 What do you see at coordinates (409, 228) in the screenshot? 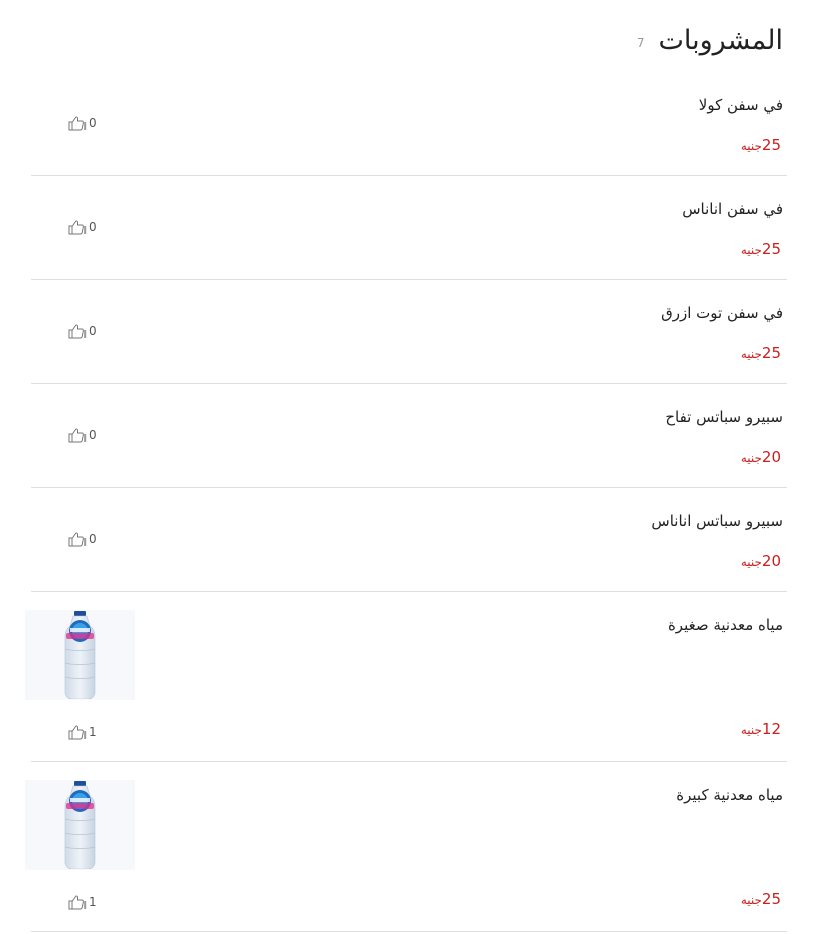
I see `menu-item-row: في سفن اناناس 25جنيه 0` at bounding box center [409, 228].